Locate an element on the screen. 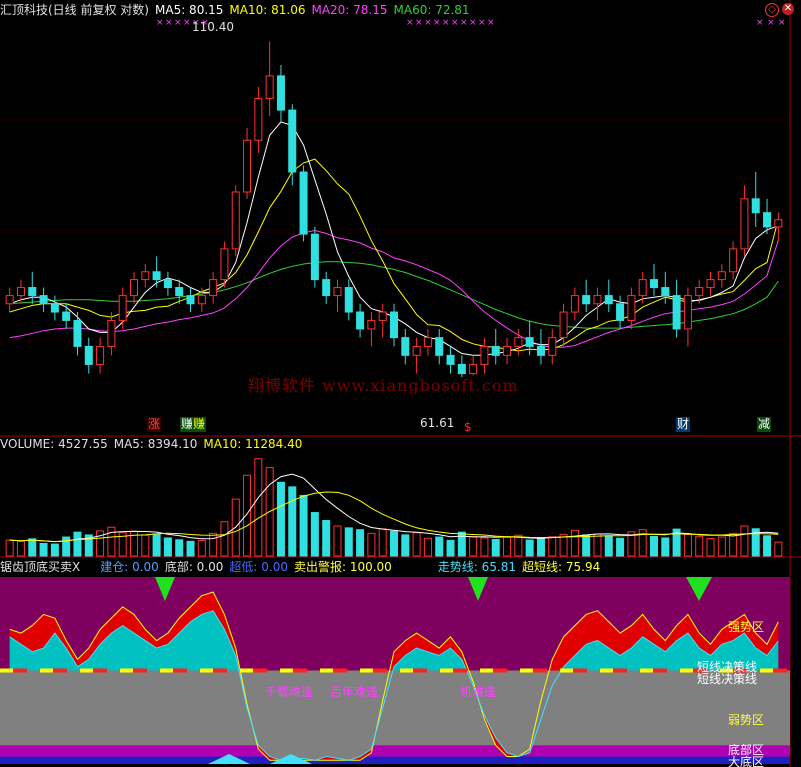  vol-ma10-legend: MA10: 11284.40 is located at coordinates (253, 444).